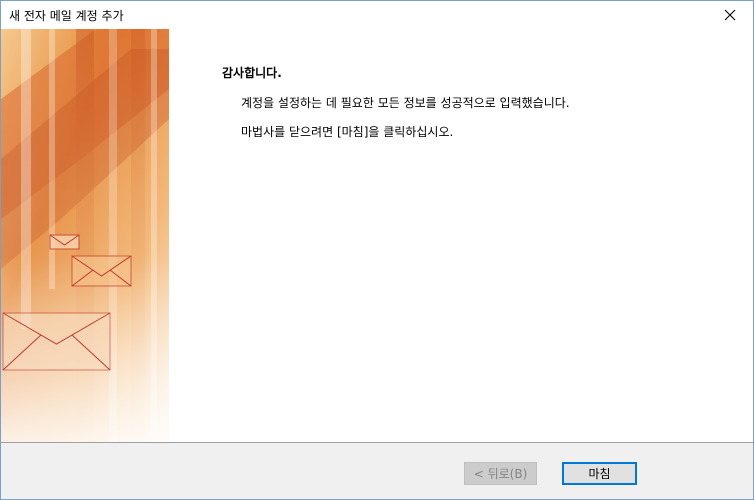 The width and height of the screenshot is (754, 500). What do you see at coordinates (599, 473) in the screenshot?
I see `finish-button: 마침` at bounding box center [599, 473].